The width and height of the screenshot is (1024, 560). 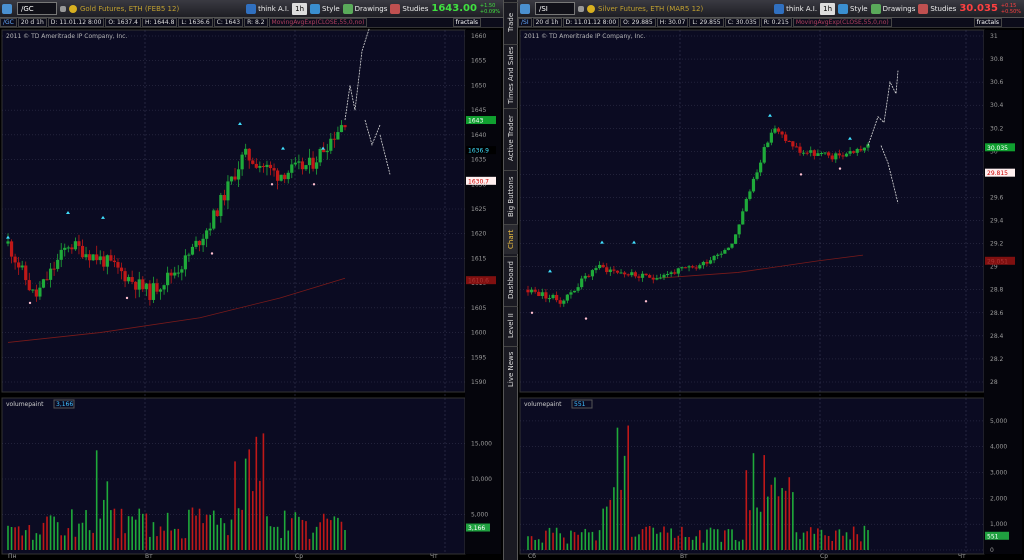 What do you see at coordinates (859, 8) in the screenshot?
I see `style-label: Style` at bounding box center [859, 8].